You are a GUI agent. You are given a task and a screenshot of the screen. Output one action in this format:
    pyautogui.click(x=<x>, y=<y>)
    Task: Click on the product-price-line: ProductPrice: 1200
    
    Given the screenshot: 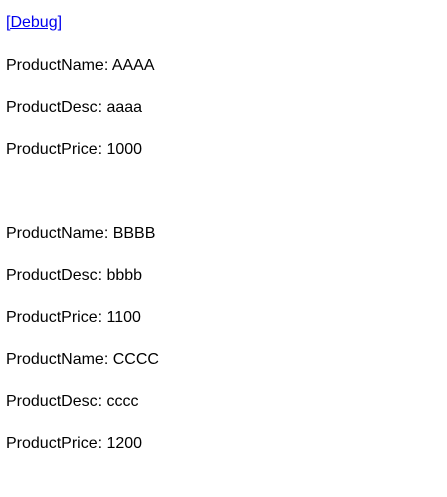 What is the action you would take?
    pyautogui.click(x=74, y=443)
    